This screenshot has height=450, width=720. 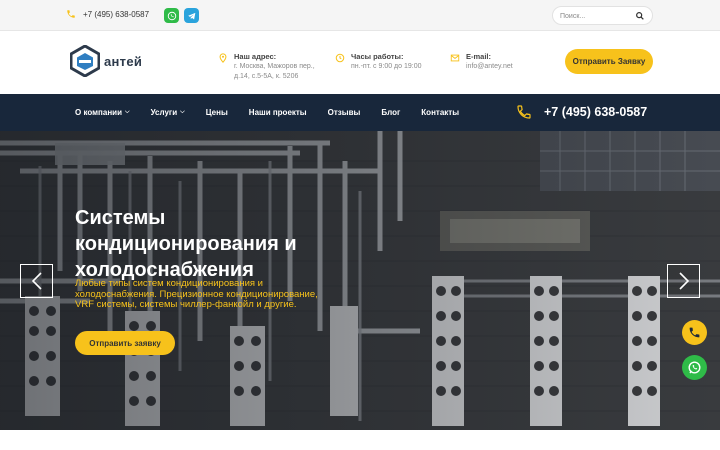 What do you see at coordinates (599, 16) in the screenshot?
I see `search-input` at bounding box center [599, 16].